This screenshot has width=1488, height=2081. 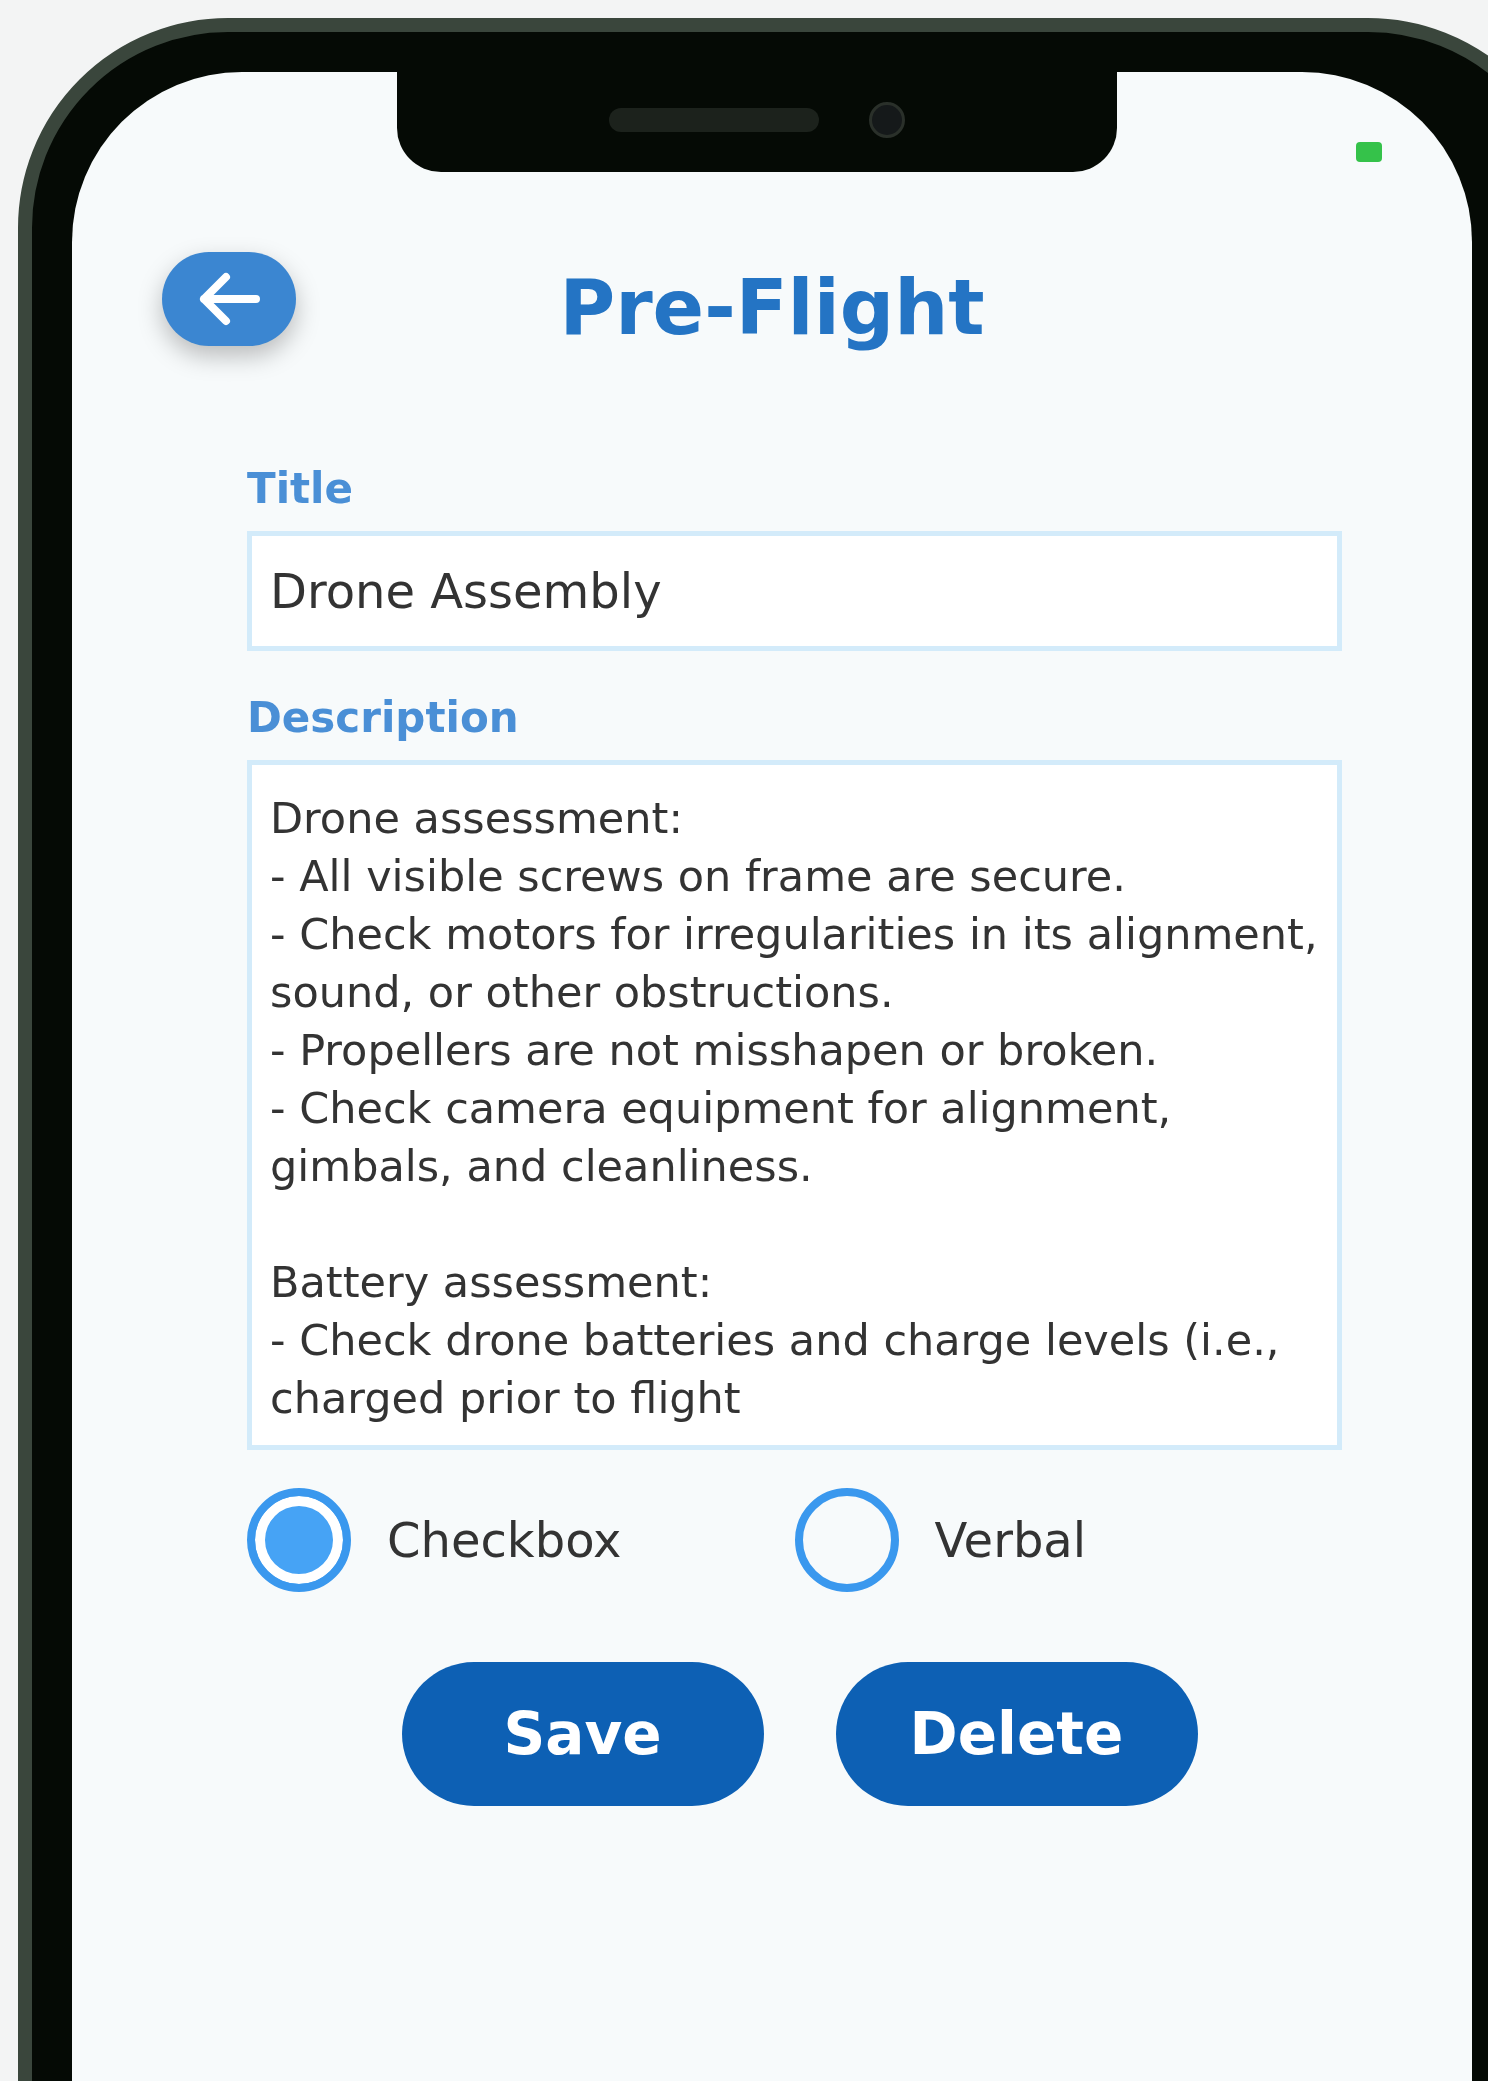 What do you see at coordinates (229, 299) in the screenshot?
I see `back-button` at bounding box center [229, 299].